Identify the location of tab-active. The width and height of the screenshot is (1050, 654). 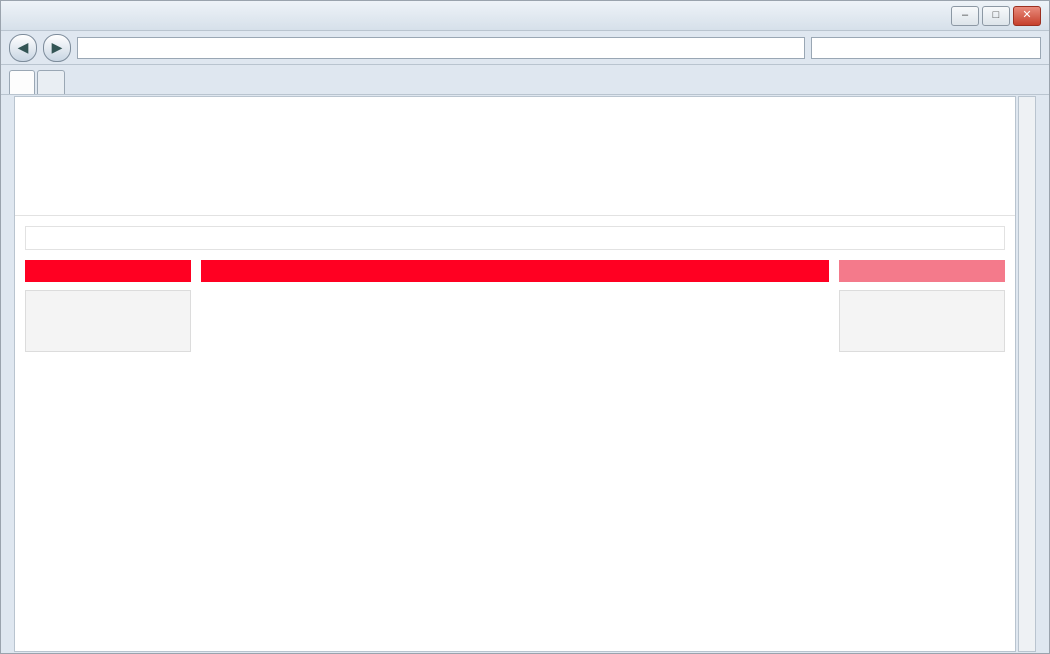
(22, 82).